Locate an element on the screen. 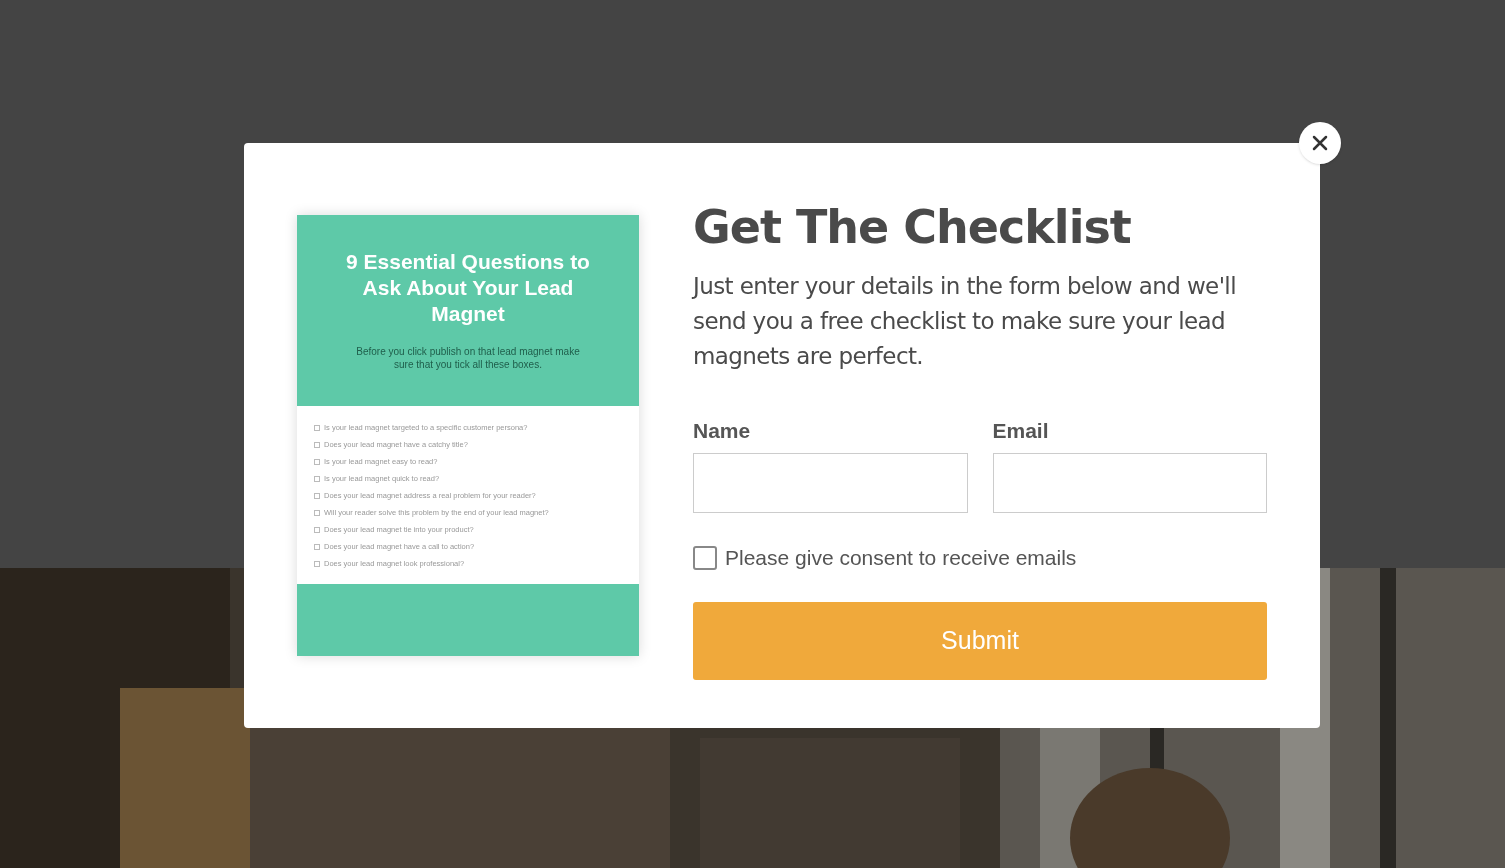  cover-title: 9 Essential Questions to Ask About Your Lead Magnet is located at coordinates (468, 288).